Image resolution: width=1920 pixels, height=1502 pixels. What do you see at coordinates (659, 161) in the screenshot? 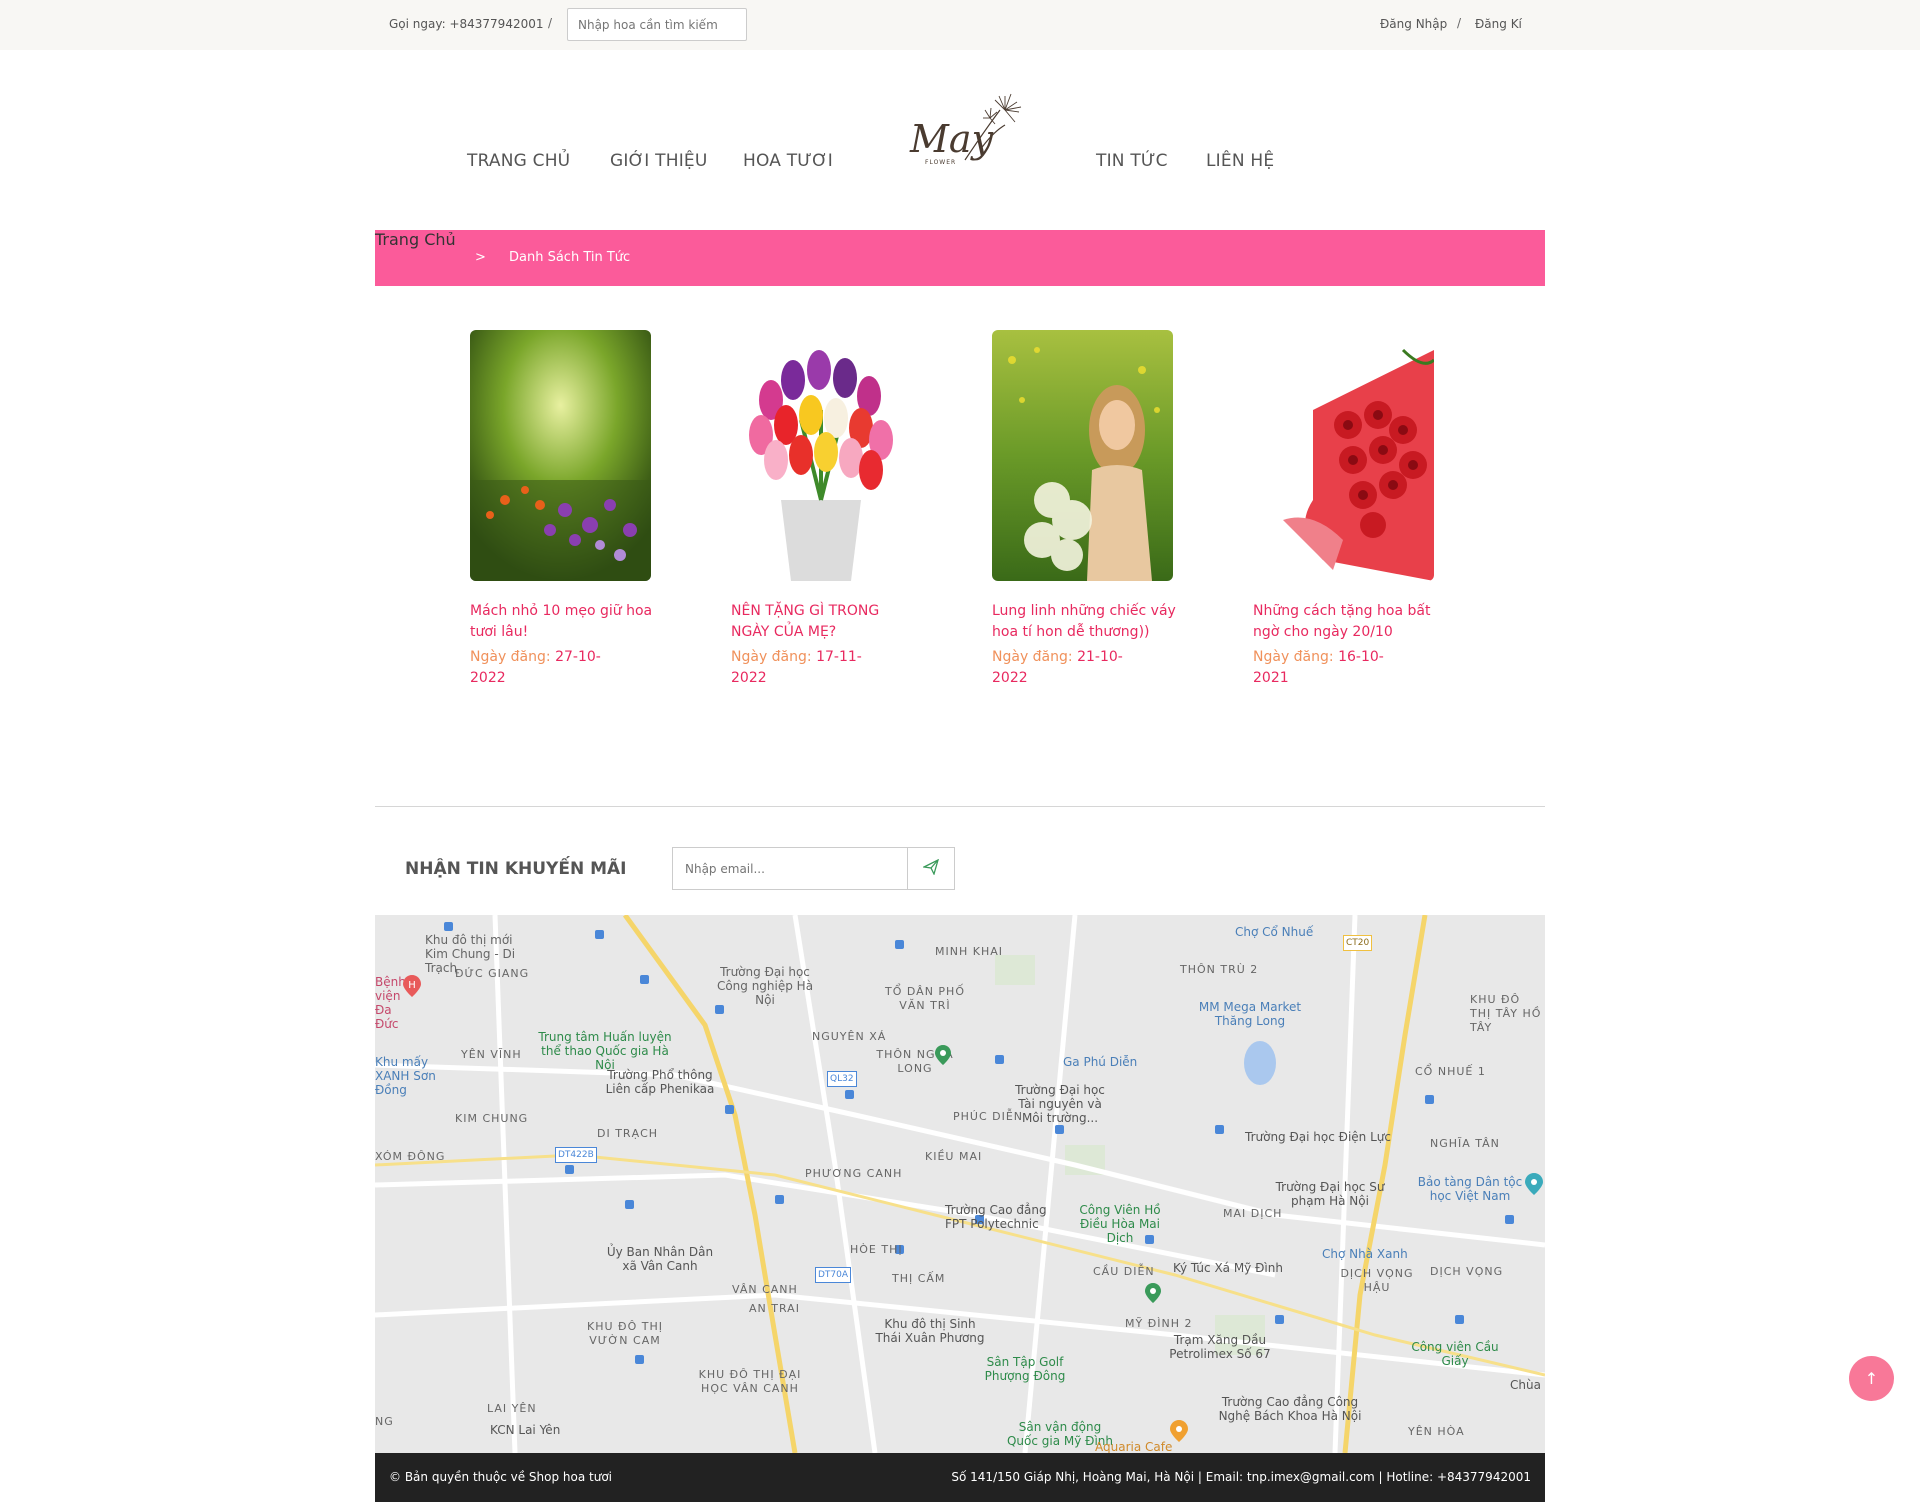
I see `nav-about: GIỚI THIỆU` at bounding box center [659, 161].